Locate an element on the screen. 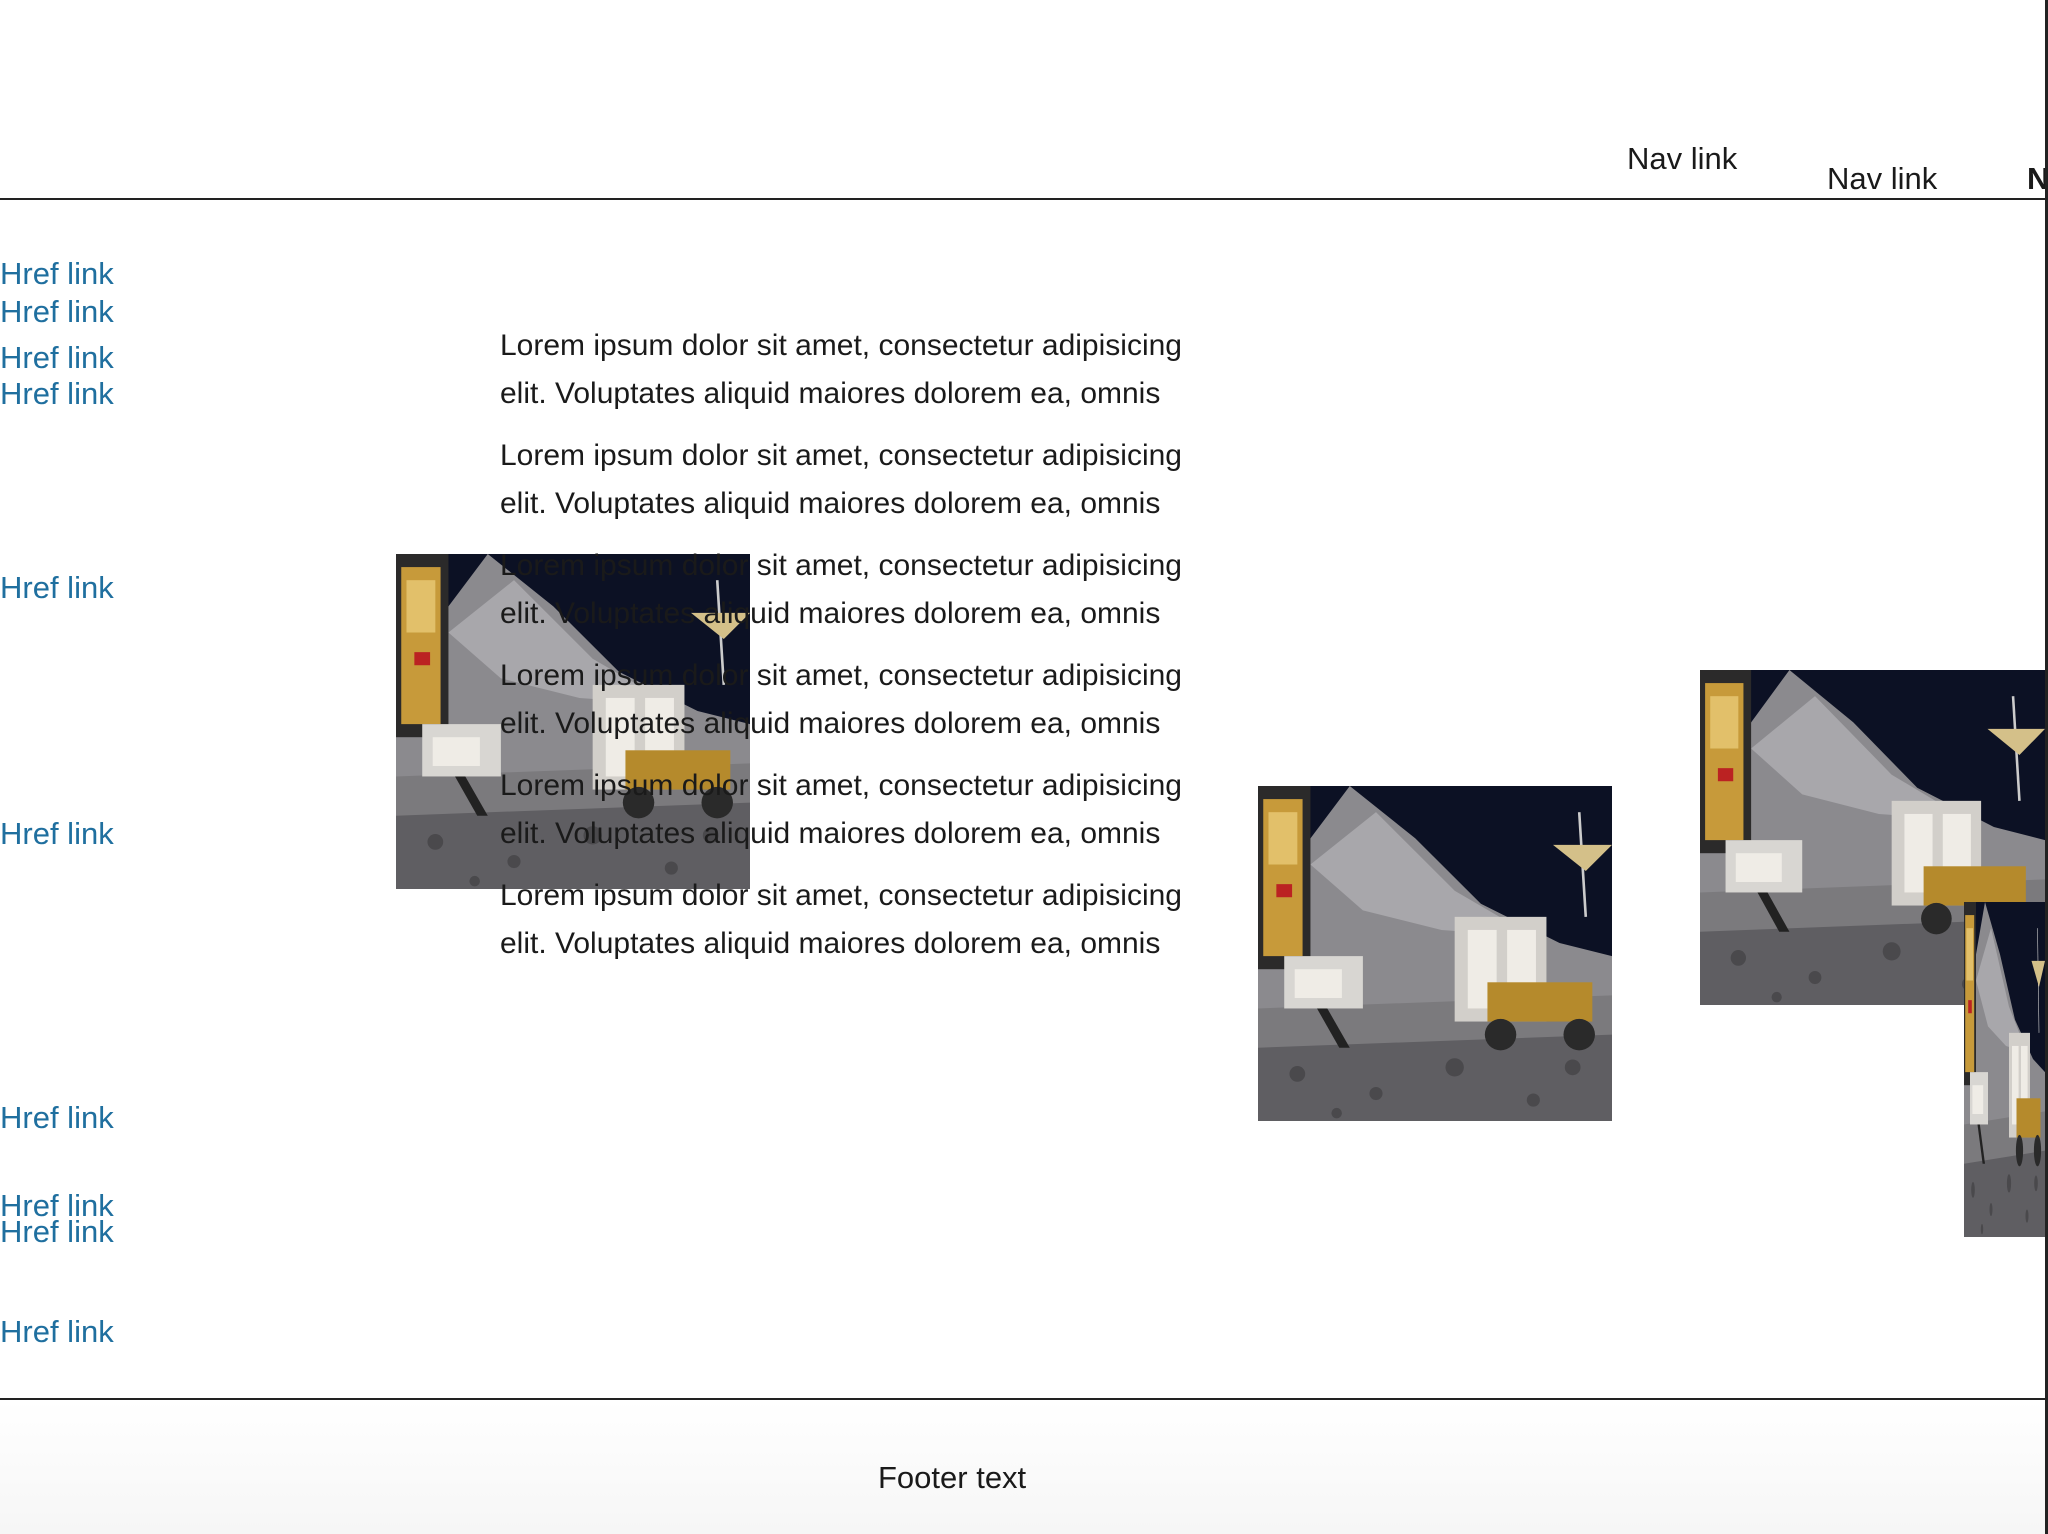  nav-link-1: Nav link is located at coordinates (1682, 159).